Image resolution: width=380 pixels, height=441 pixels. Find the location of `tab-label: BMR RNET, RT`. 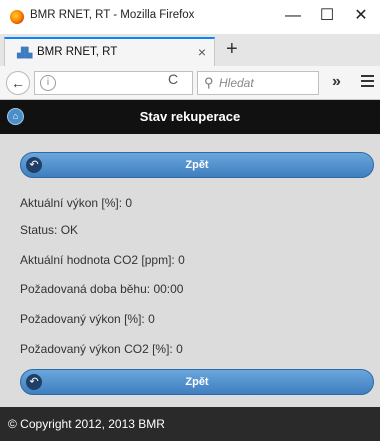

tab-label: BMR RNET, RT is located at coordinates (77, 52).